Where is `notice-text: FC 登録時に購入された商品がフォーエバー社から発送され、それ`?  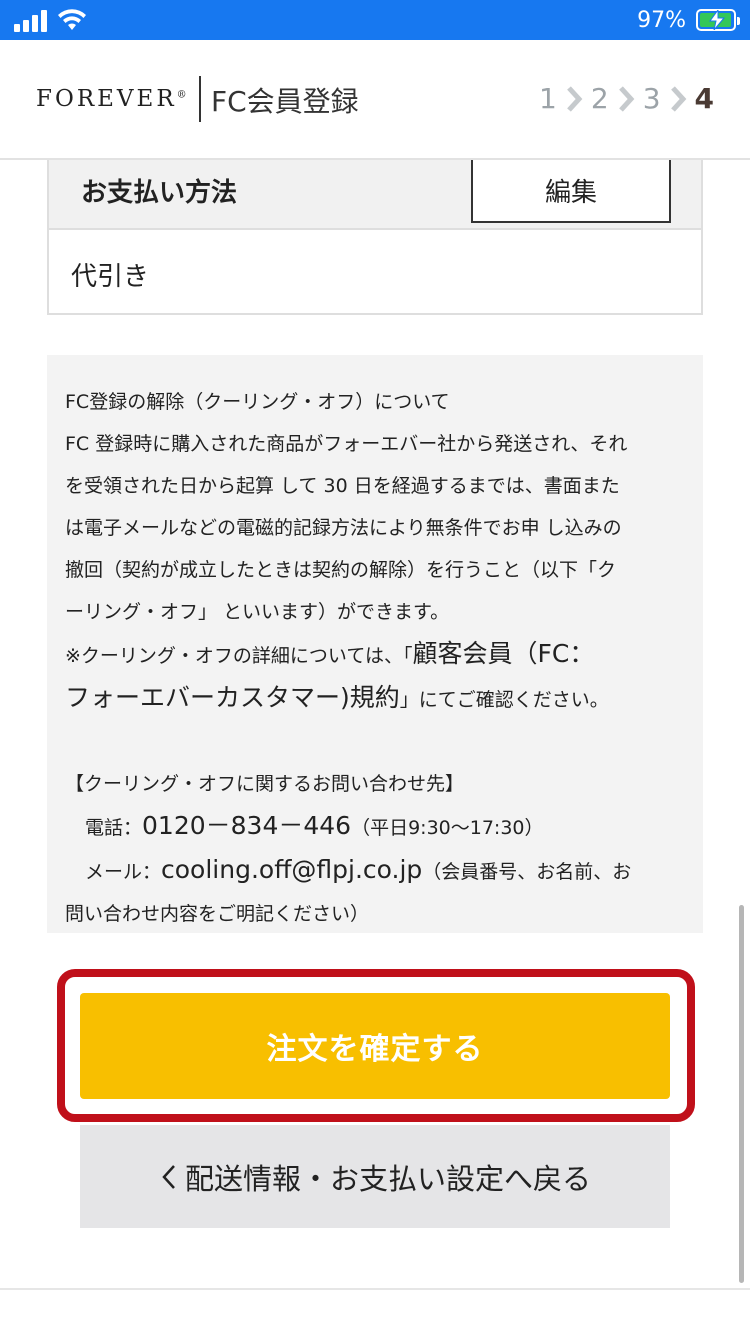 notice-text: FC 登録時に購入された商品がフォーエバー社から発送され、それ is located at coordinates (346, 444).